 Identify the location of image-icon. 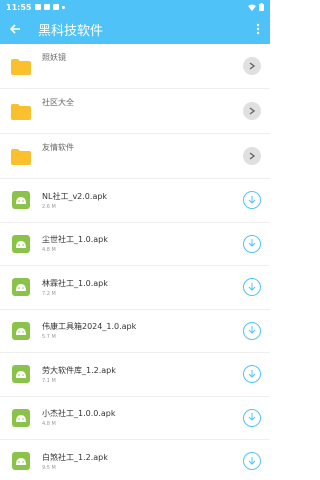
(47, 7).